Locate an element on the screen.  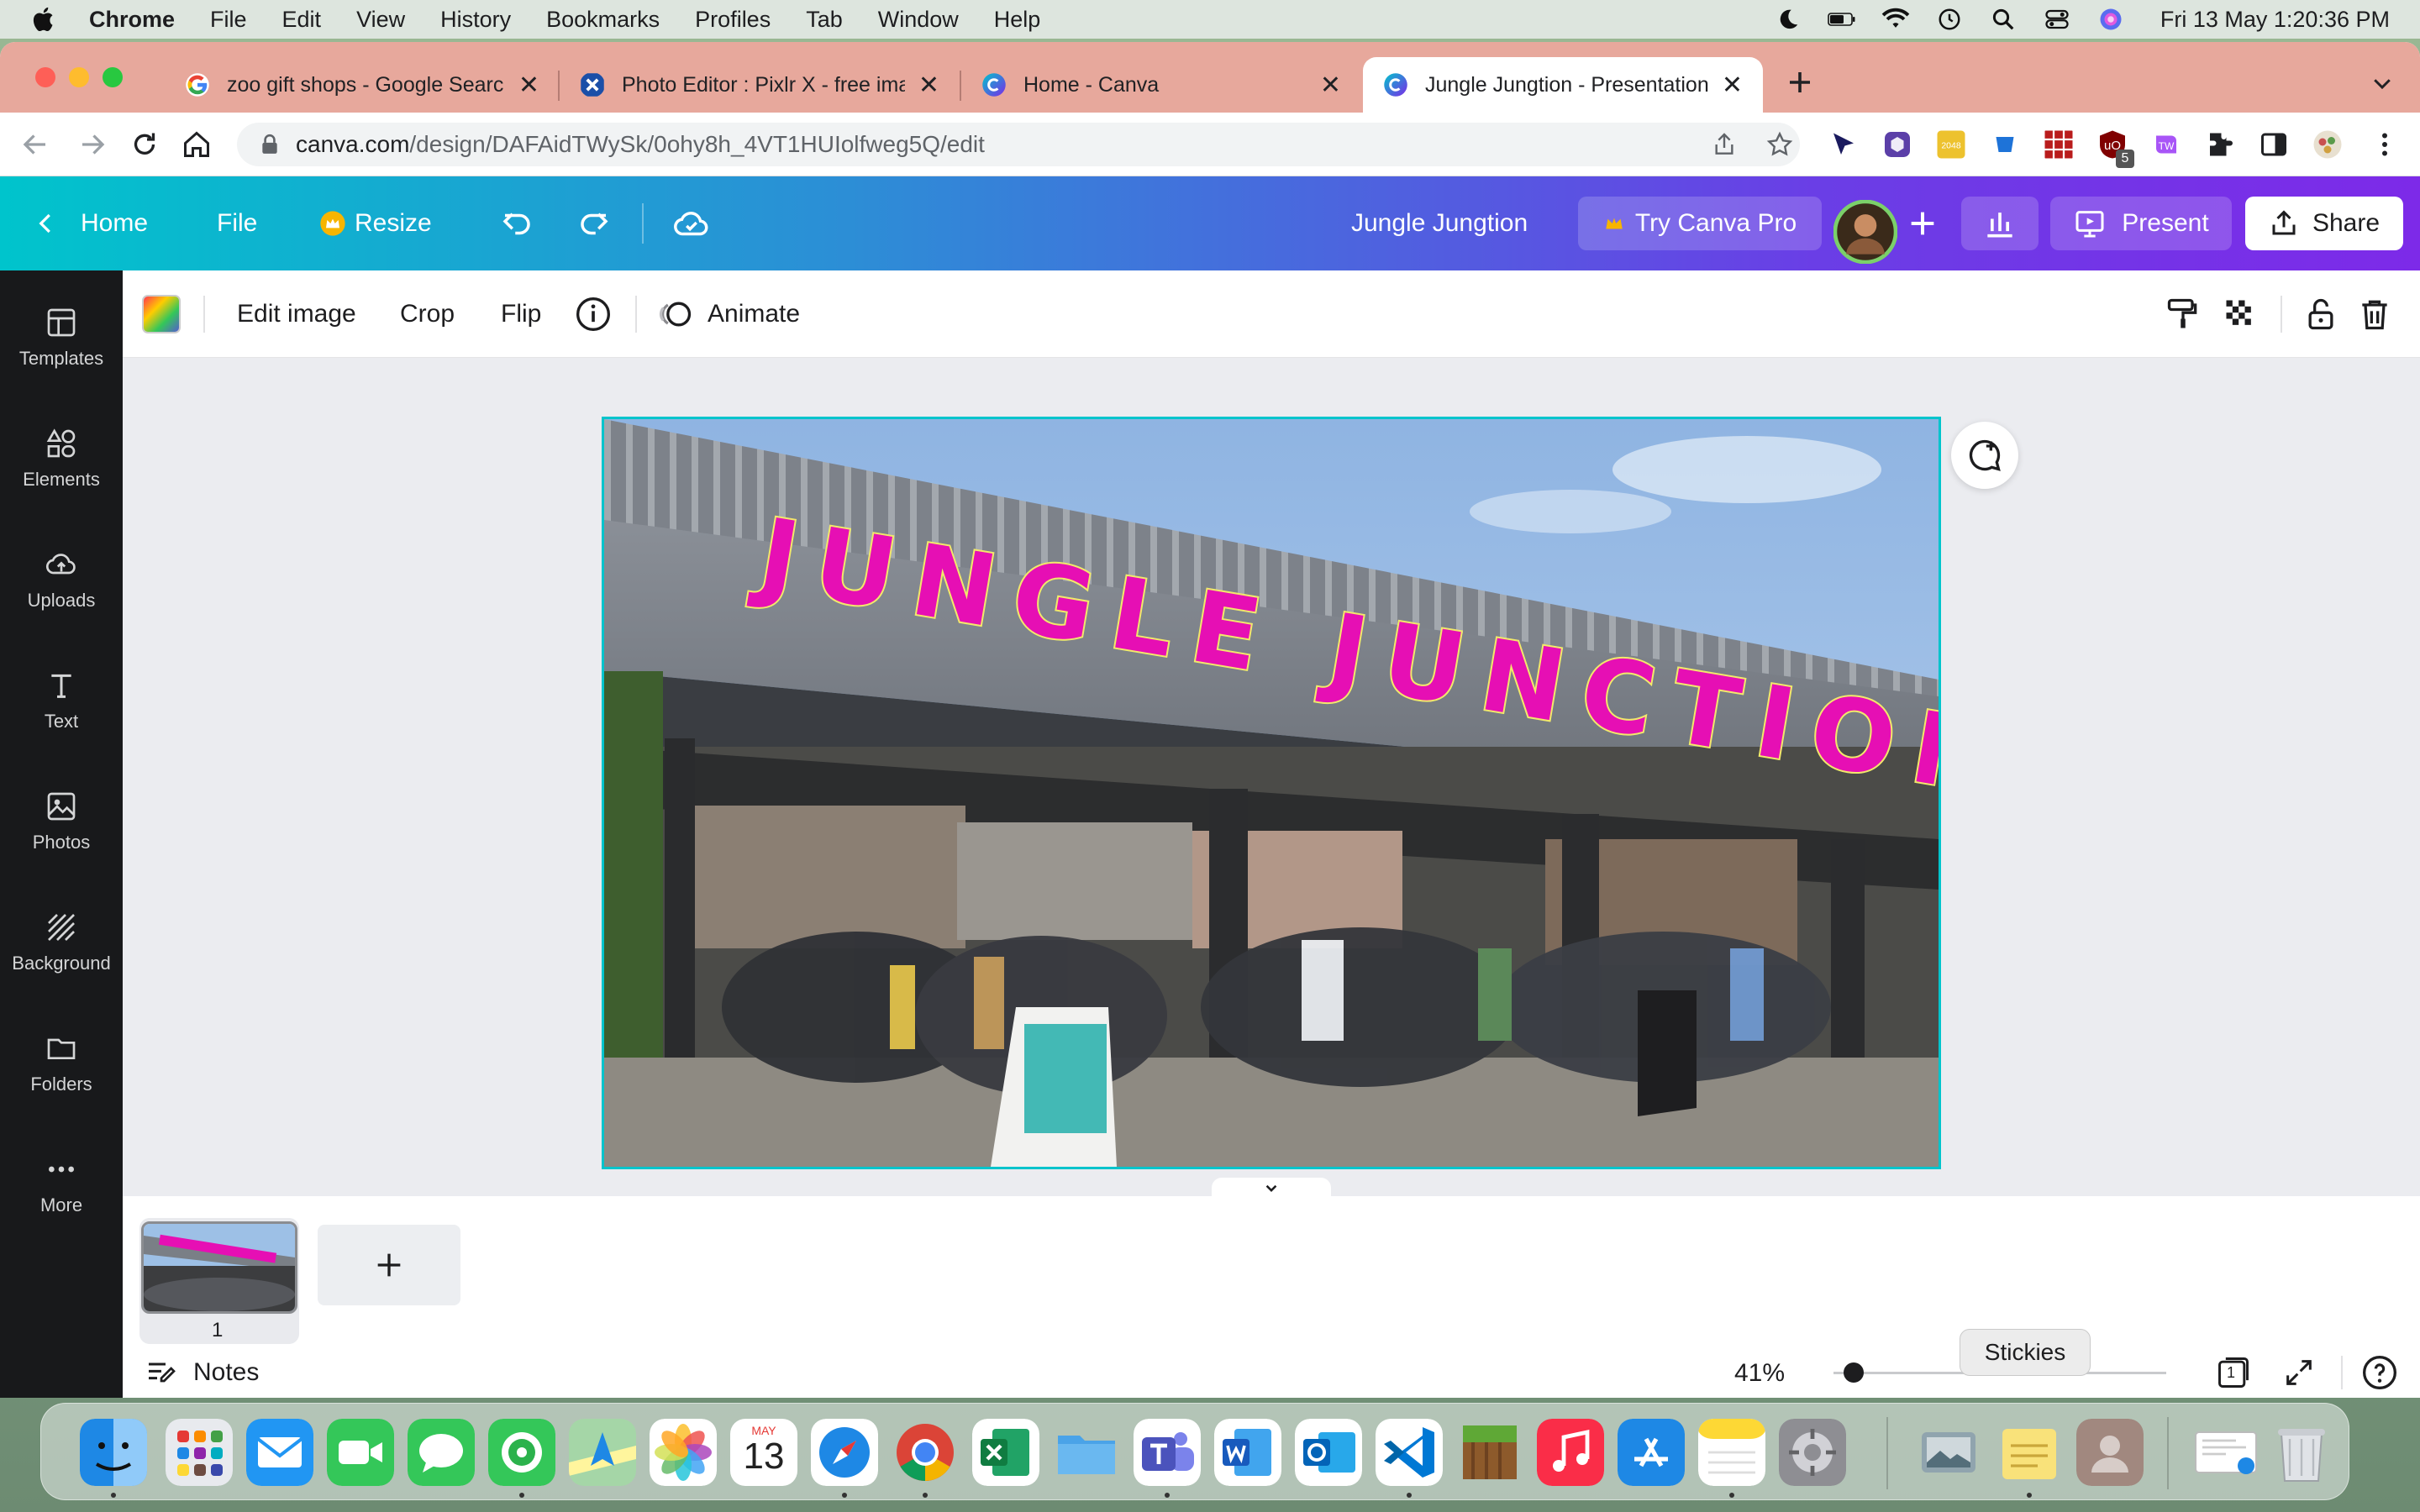
paint-roller-icon is located at coordinates (2183, 314).